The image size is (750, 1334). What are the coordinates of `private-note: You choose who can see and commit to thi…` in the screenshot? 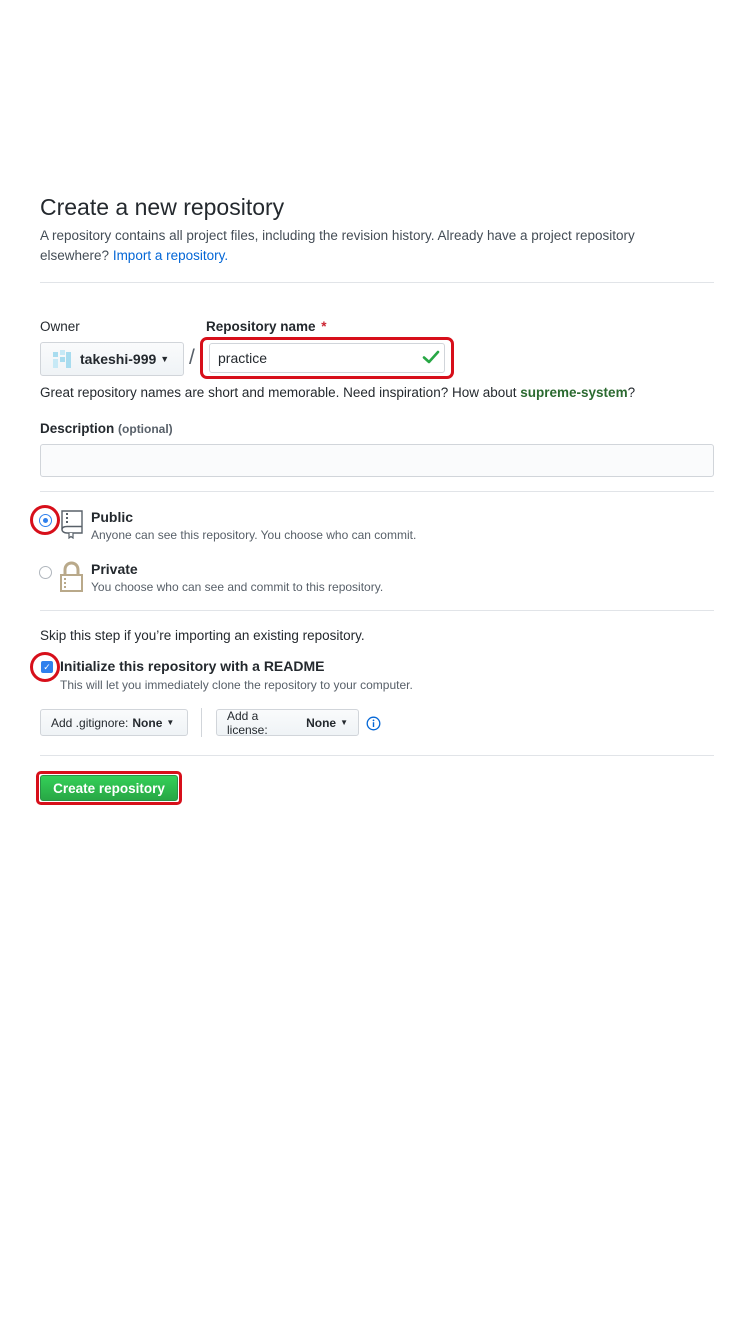 It's located at (237, 587).